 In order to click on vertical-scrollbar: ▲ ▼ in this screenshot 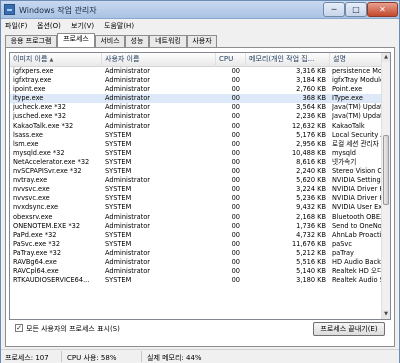, I will do `click(385, 186)`.